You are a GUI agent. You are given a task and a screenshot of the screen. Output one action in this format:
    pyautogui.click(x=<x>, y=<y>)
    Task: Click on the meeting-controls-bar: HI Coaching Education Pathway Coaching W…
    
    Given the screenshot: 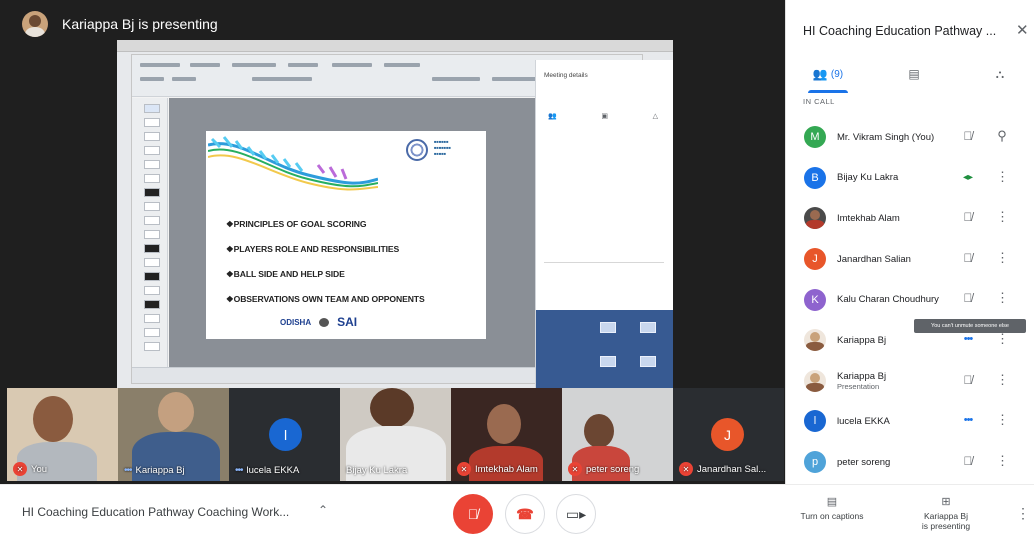 What is the action you would take?
    pyautogui.click(x=517, y=512)
    